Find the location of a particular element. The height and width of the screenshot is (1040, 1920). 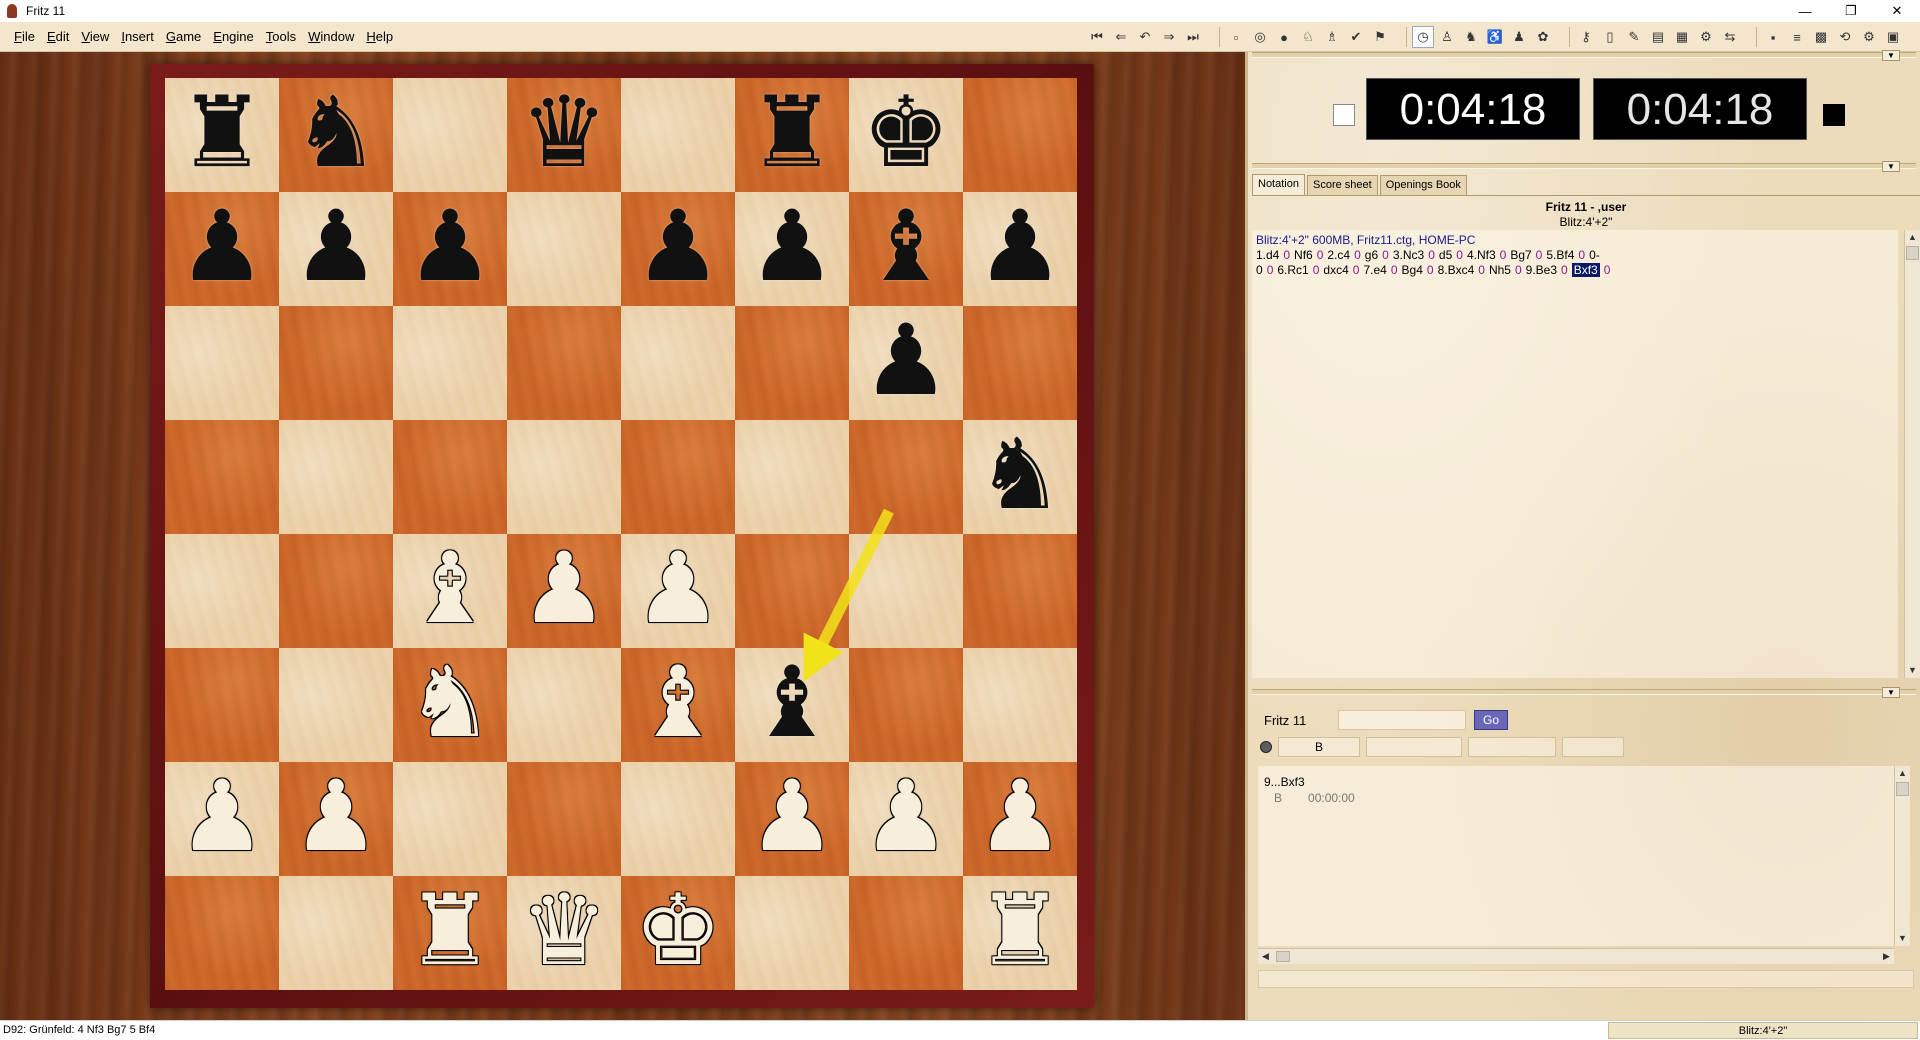

square-h2: ♟ is located at coordinates (1020, 819).